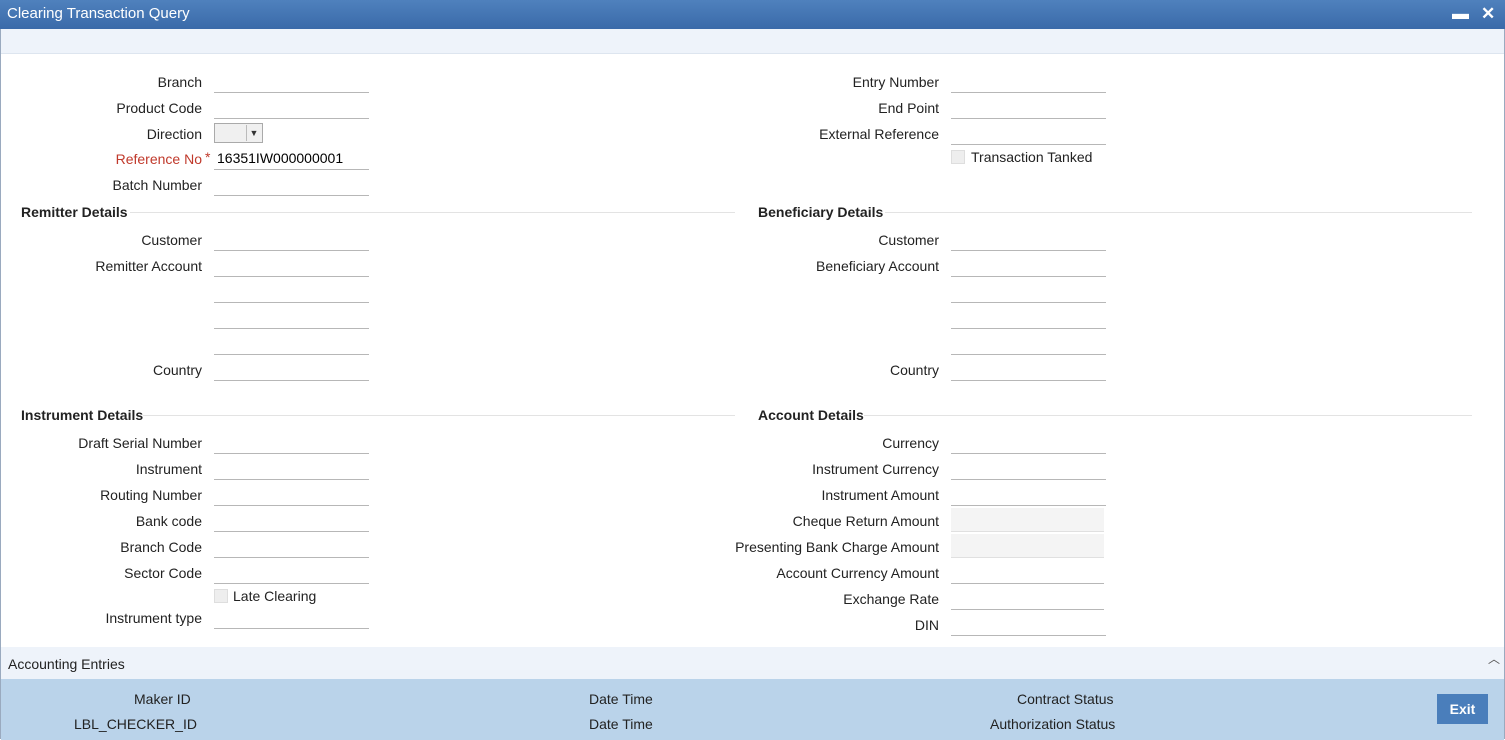  What do you see at coordinates (1027, 546) in the screenshot?
I see `presenting-bank-charge-field` at bounding box center [1027, 546].